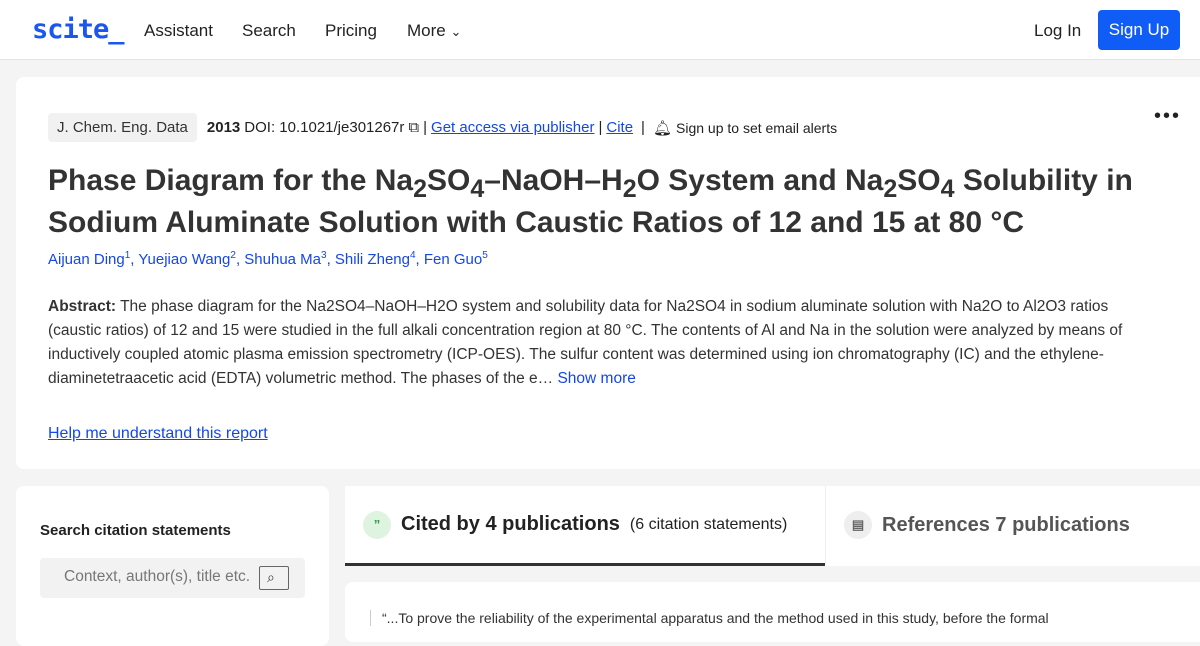 The width and height of the screenshot is (1200, 646). I want to click on nav-assistant: Assistant, so click(178, 31).